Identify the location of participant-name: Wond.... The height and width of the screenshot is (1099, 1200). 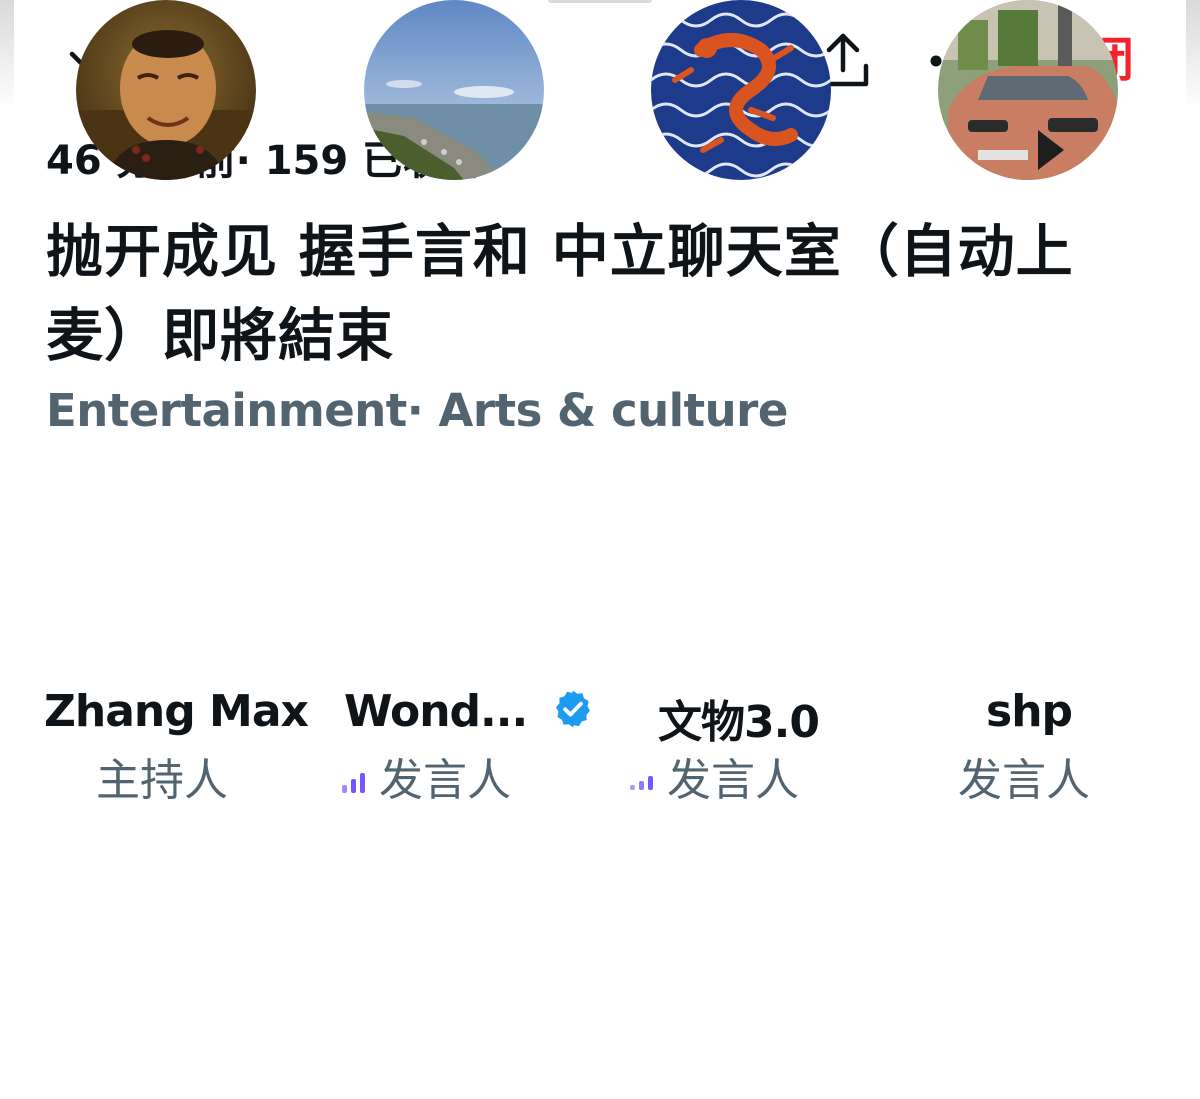
(436, 711).